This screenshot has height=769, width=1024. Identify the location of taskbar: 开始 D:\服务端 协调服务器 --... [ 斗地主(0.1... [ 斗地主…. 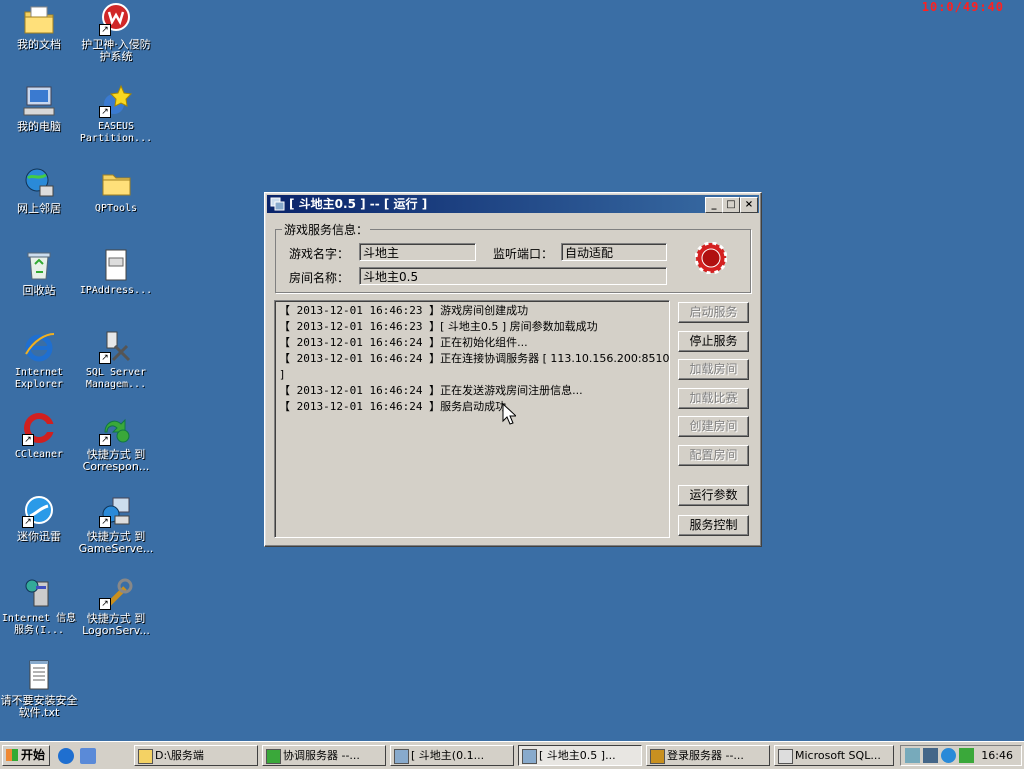
(512, 755).